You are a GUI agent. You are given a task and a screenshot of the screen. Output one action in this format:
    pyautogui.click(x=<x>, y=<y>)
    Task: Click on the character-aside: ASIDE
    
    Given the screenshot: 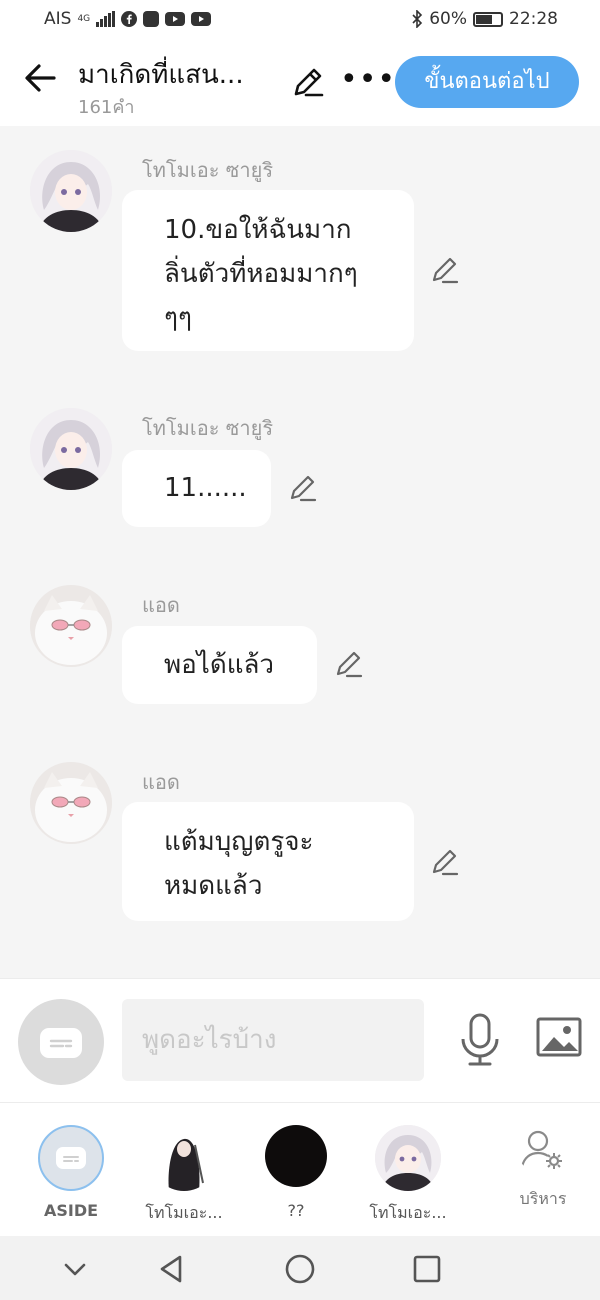 What is the action you would take?
    pyautogui.click(x=71, y=1172)
    